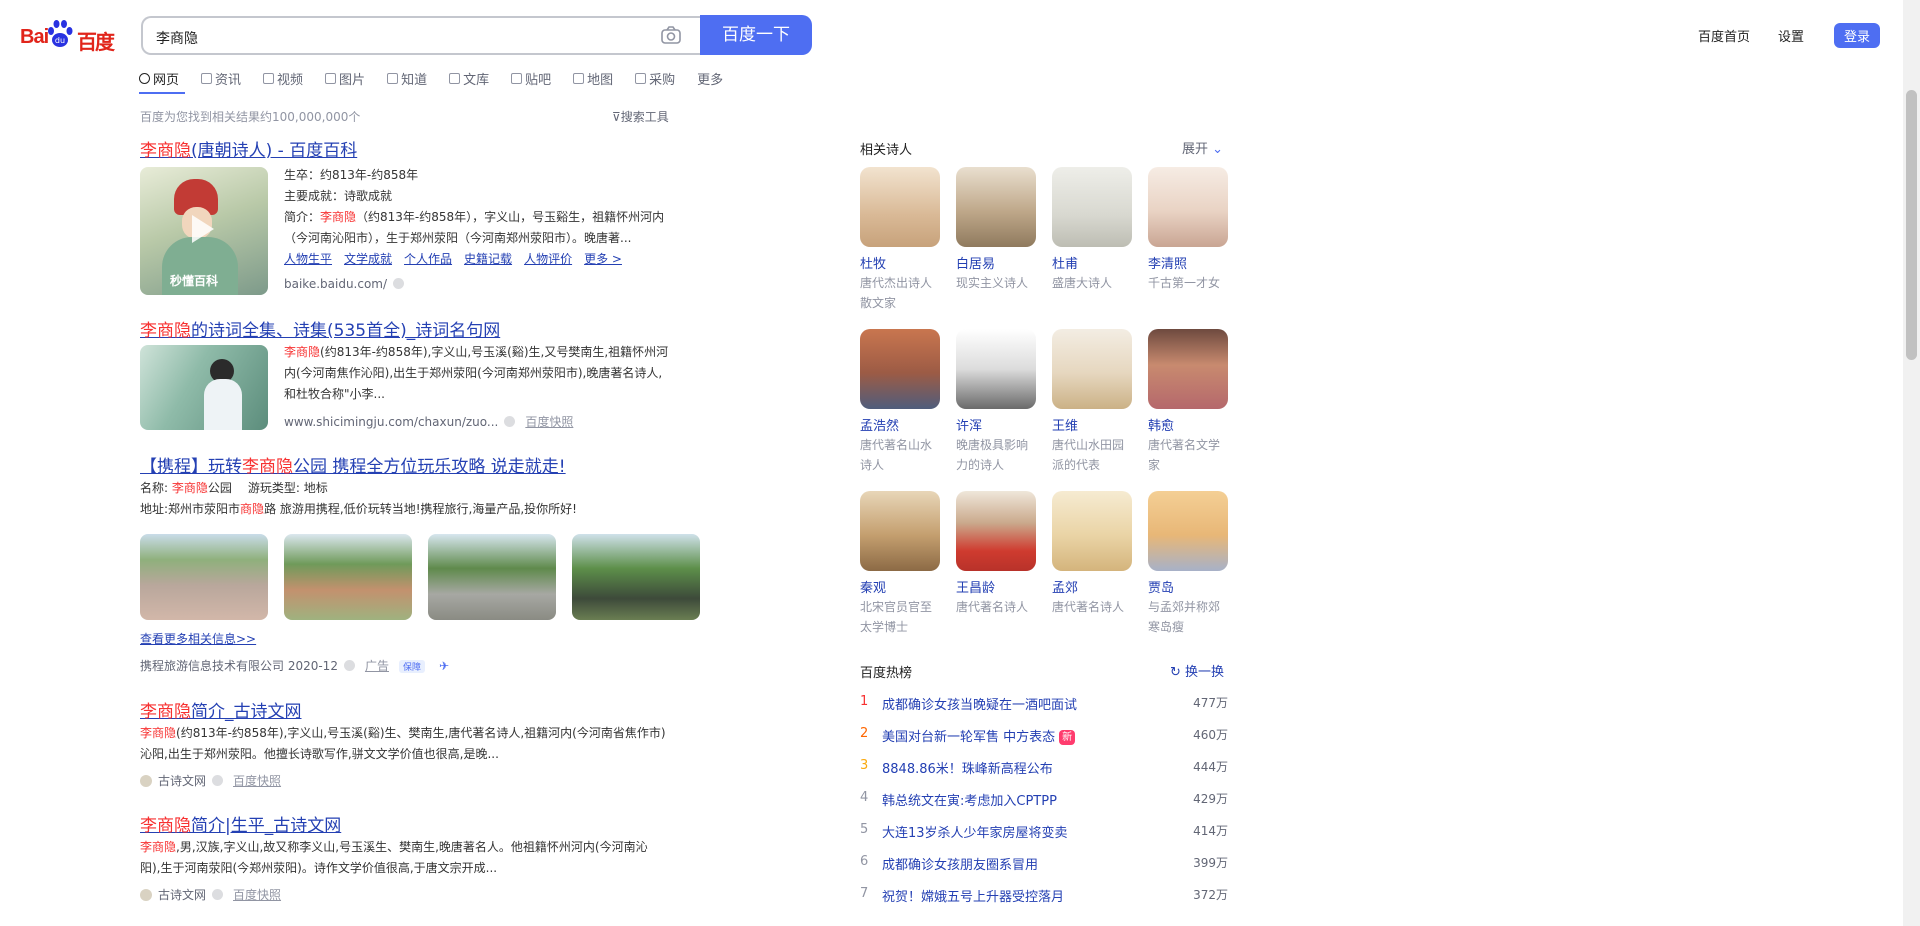  What do you see at coordinates (640, 116) in the screenshot?
I see `search-tools-button: ⊽搜索工具` at bounding box center [640, 116].